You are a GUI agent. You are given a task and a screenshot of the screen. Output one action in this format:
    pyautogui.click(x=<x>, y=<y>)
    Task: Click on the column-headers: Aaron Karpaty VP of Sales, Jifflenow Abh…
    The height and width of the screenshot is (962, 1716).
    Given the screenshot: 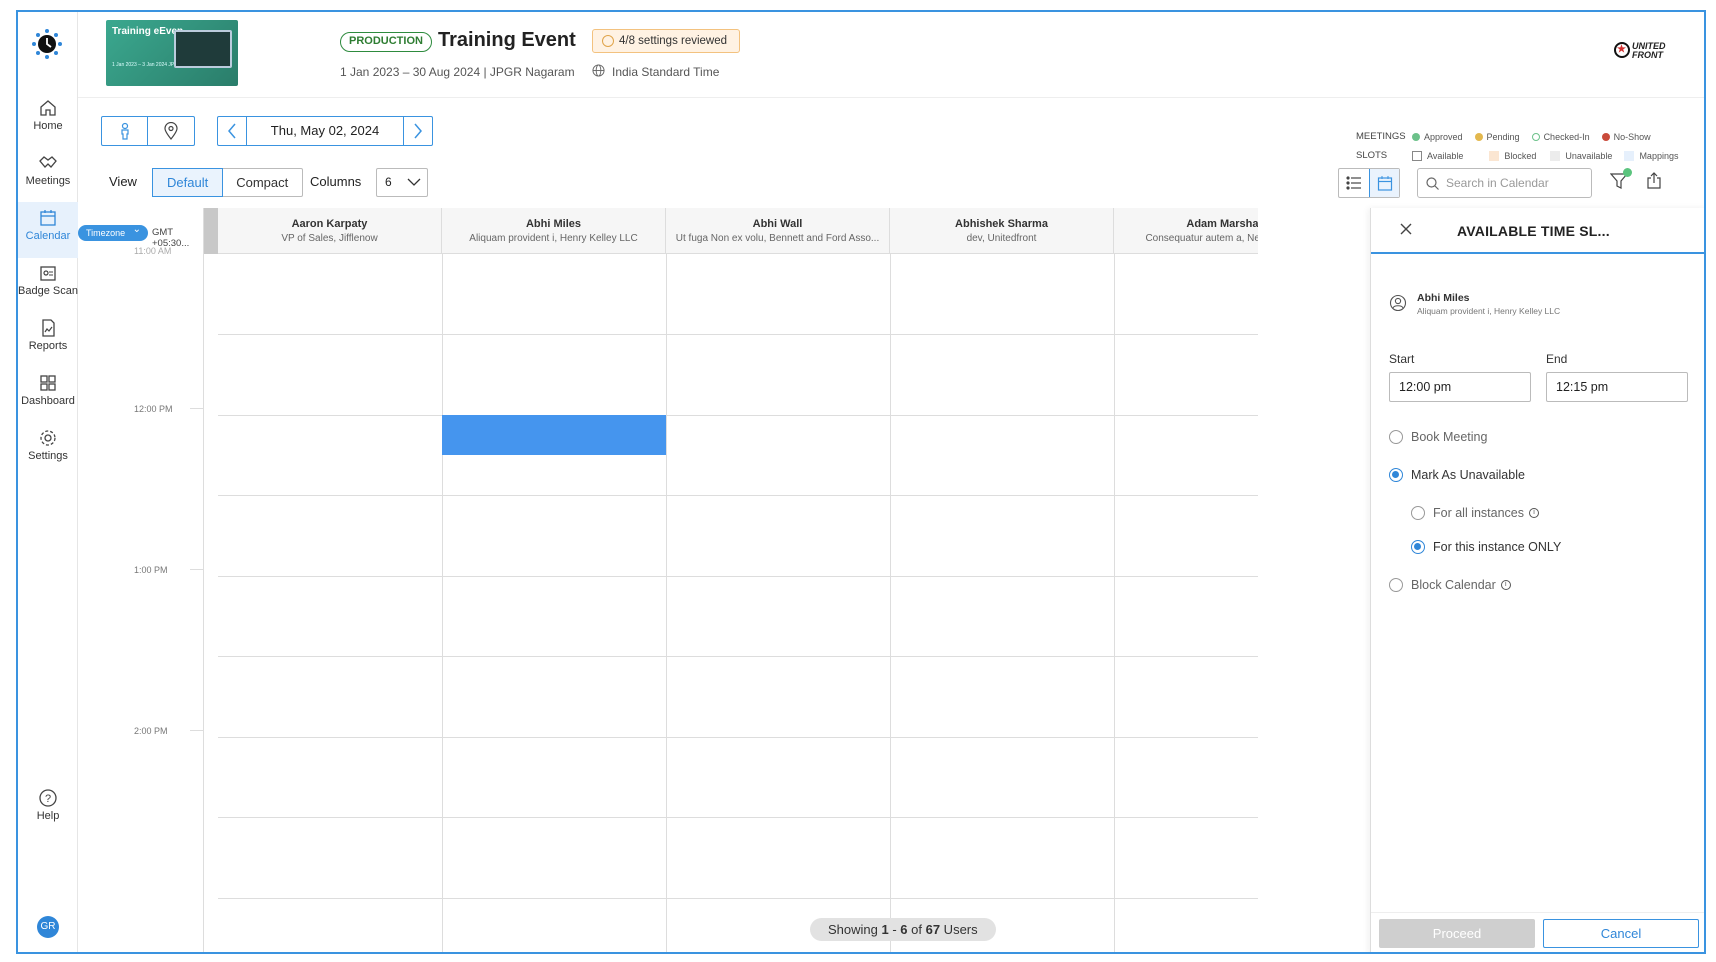 What is the action you would take?
    pyautogui.click(x=738, y=231)
    